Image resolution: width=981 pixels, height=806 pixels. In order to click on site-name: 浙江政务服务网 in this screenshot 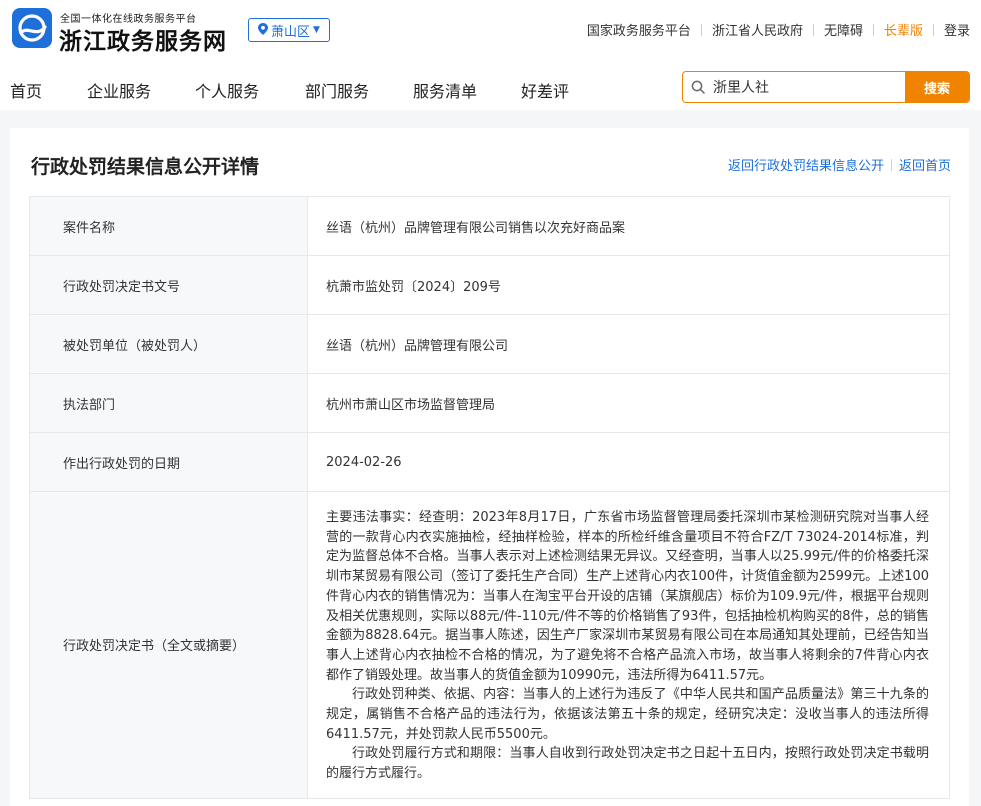, I will do `click(143, 39)`.